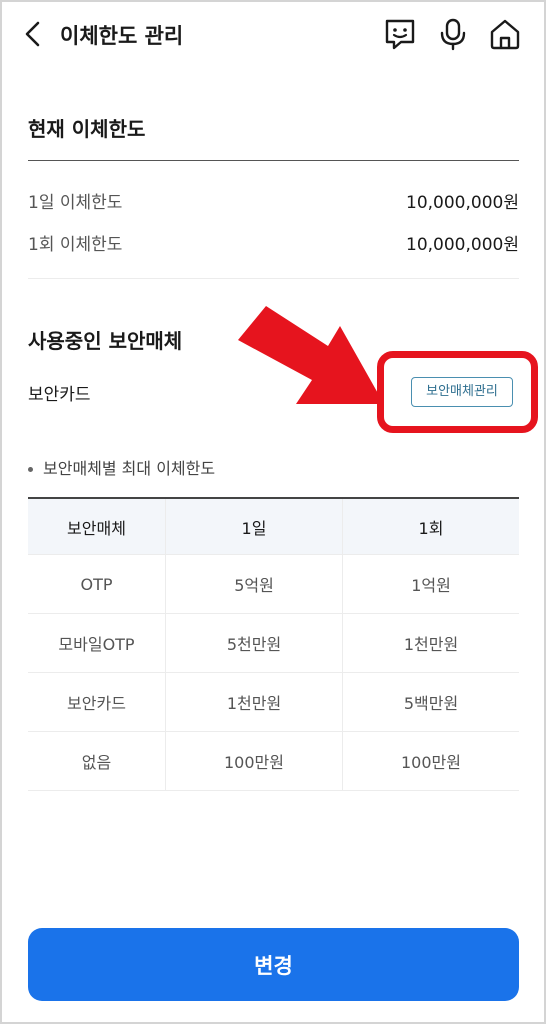  What do you see at coordinates (457, 392) in the screenshot?
I see `highlight-box` at bounding box center [457, 392].